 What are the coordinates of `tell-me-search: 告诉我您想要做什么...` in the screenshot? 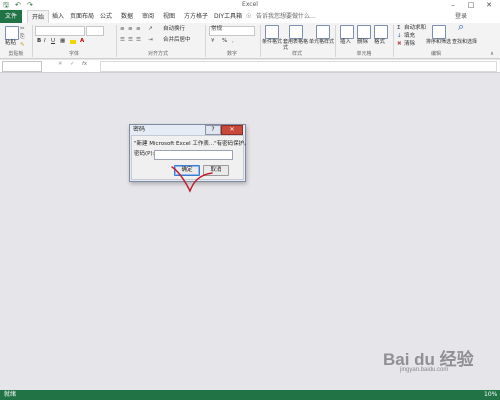 It's located at (316, 16).